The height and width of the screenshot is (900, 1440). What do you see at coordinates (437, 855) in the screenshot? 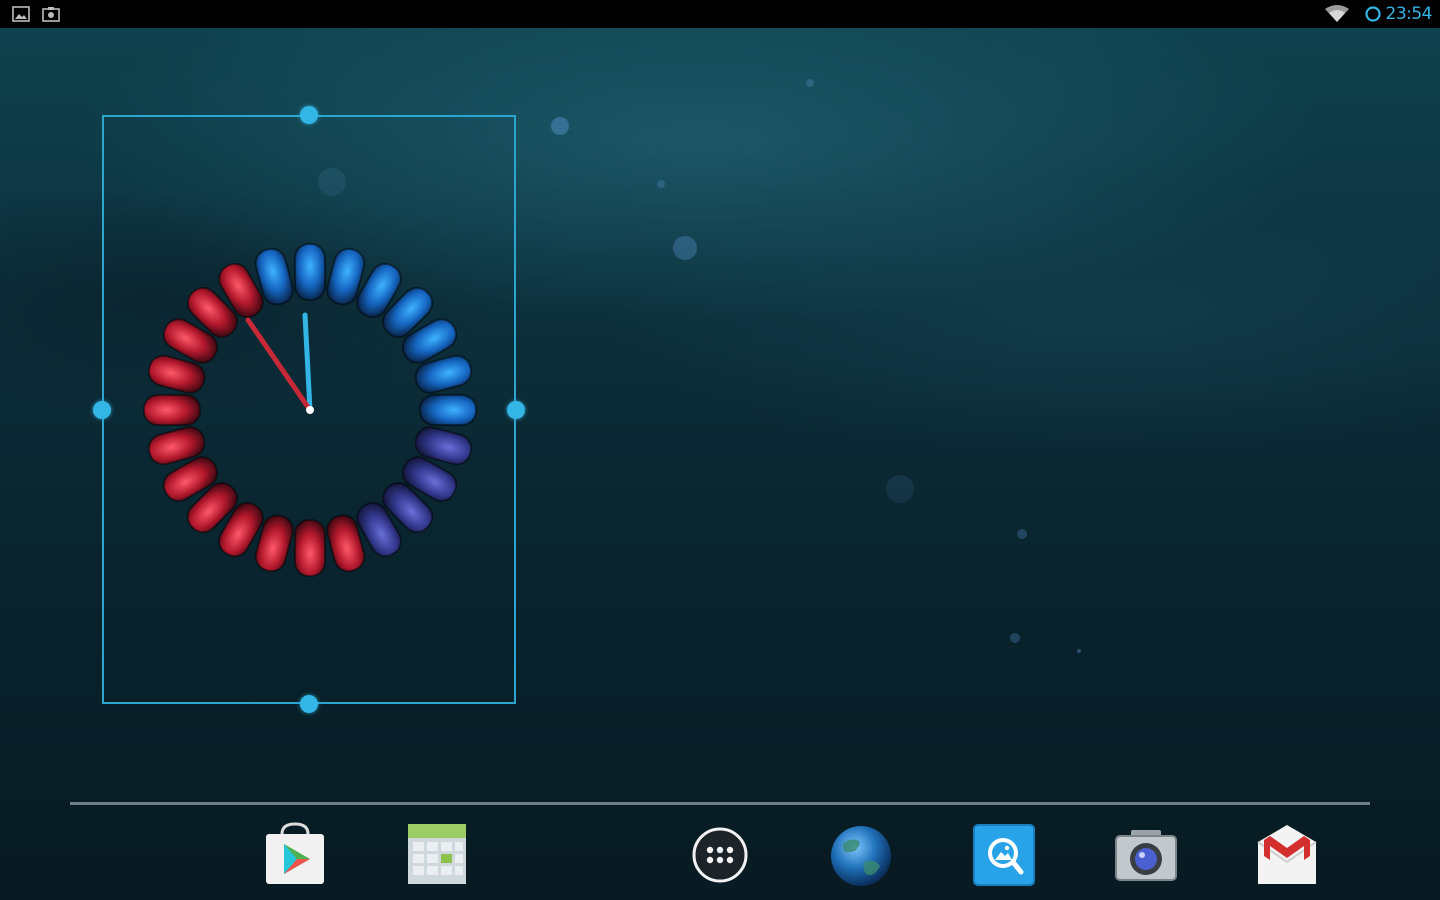
I see `calendar-app-icon` at bounding box center [437, 855].